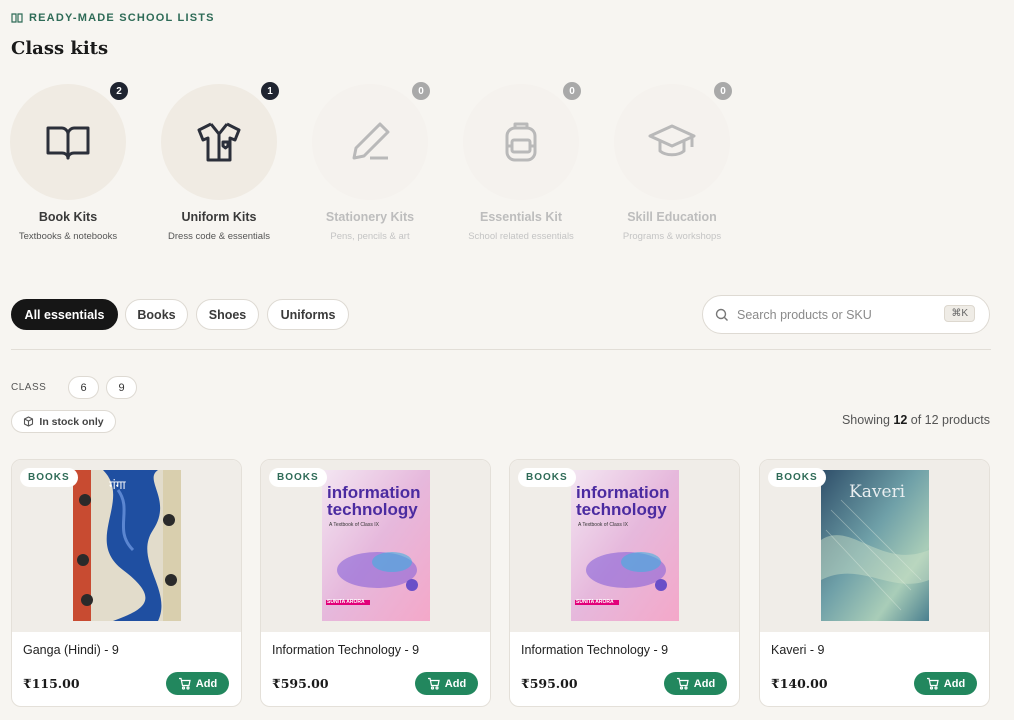  I want to click on shirt-icon, so click(219, 142).